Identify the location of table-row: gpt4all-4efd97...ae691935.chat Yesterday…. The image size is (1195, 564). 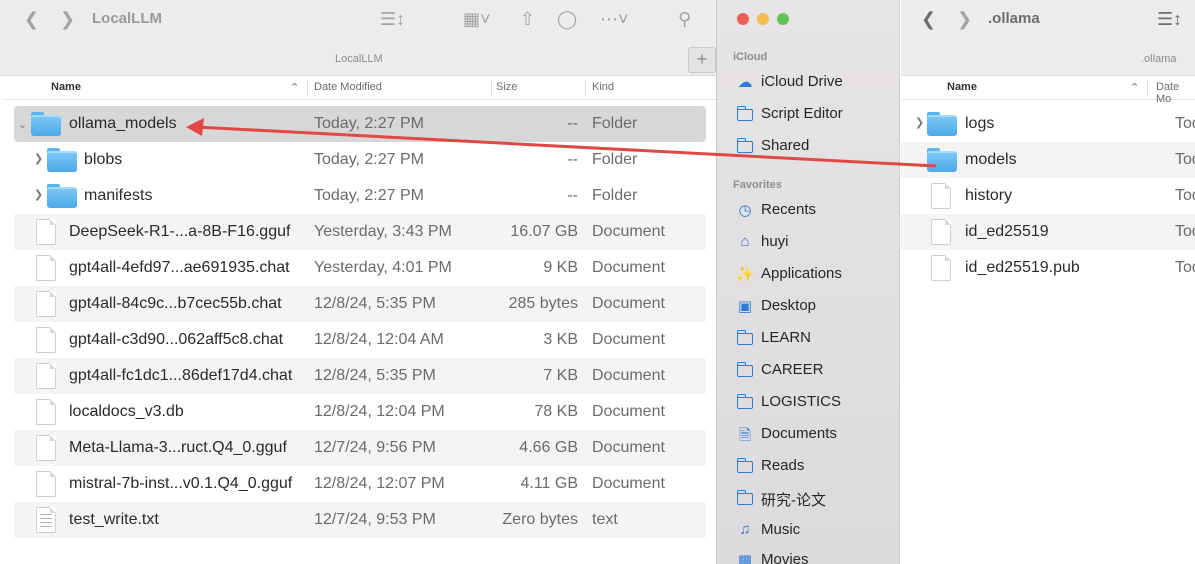
(360, 268).